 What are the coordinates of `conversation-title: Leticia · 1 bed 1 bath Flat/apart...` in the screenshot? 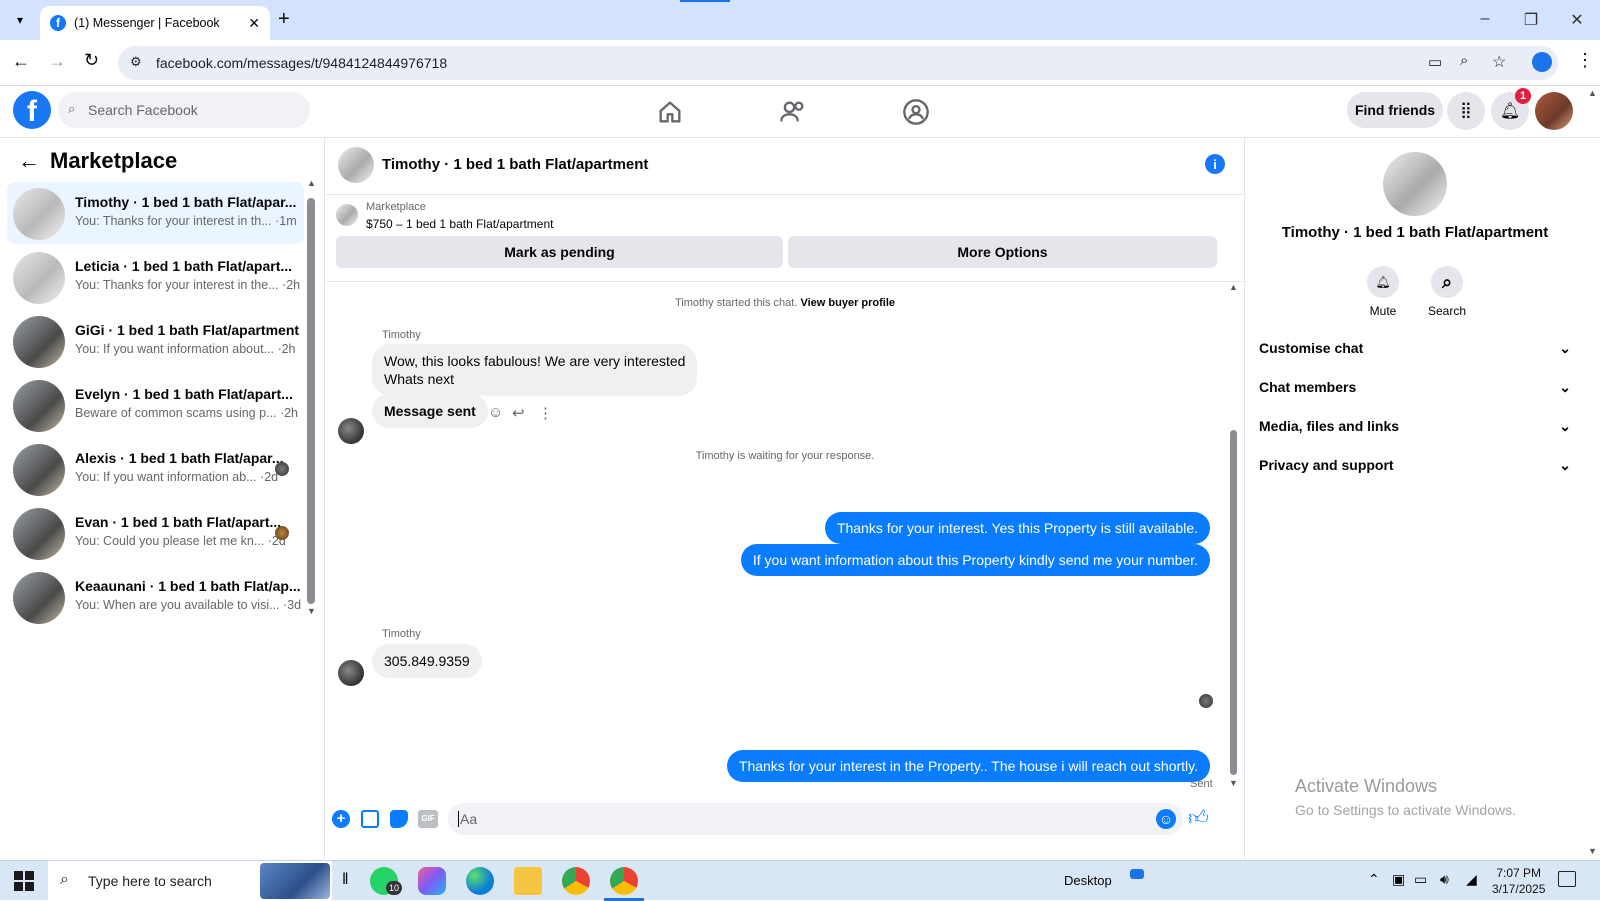 It's located at (184, 266).